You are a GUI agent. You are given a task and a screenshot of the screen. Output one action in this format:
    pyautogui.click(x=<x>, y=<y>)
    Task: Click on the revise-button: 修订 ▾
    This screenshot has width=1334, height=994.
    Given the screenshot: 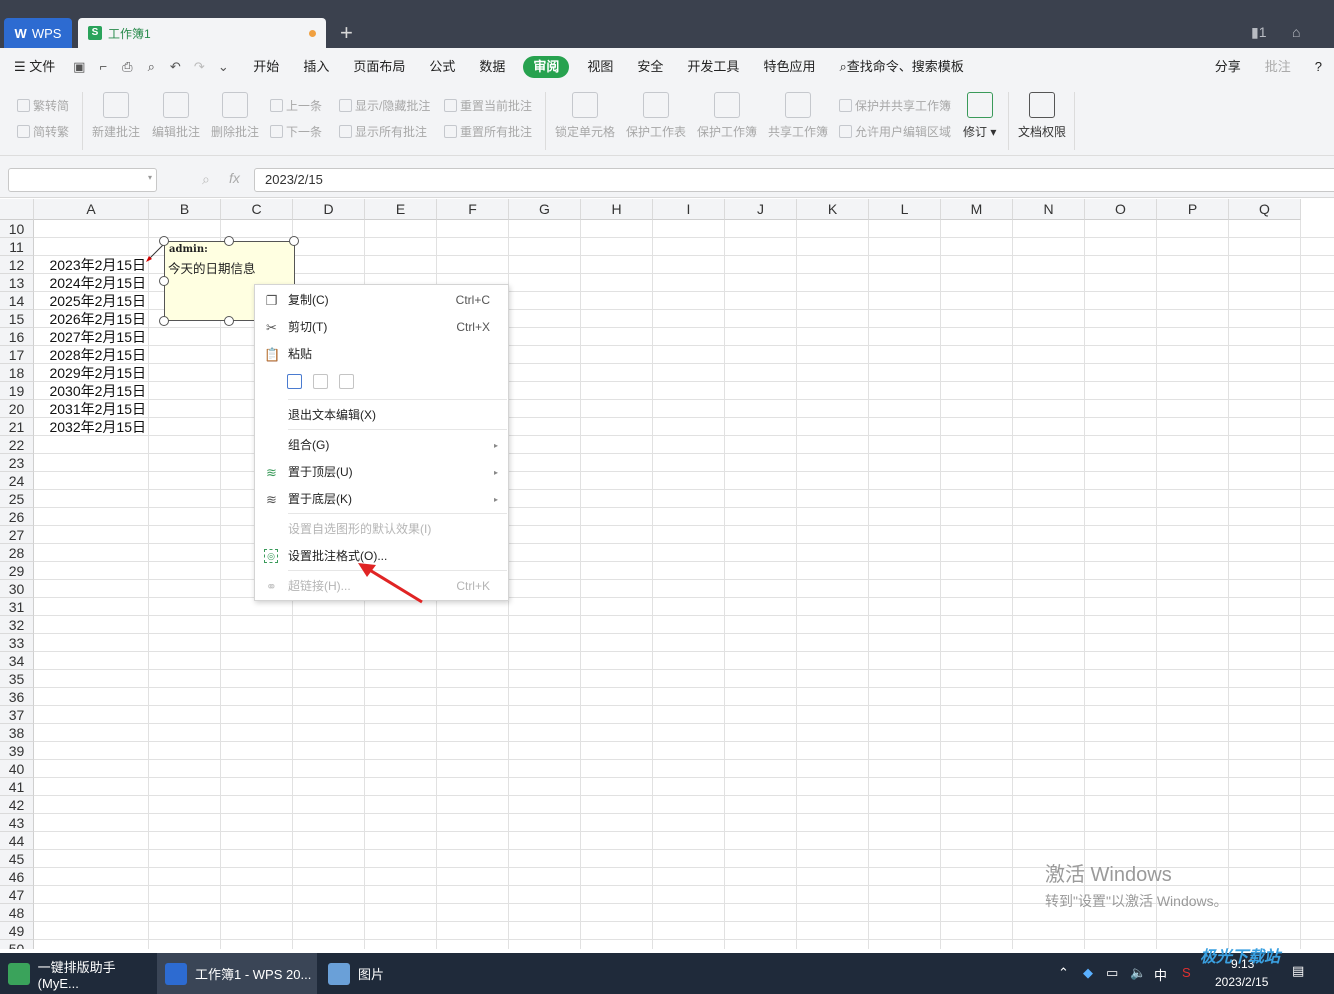 What is the action you would take?
    pyautogui.click(x=979, y=116)
    